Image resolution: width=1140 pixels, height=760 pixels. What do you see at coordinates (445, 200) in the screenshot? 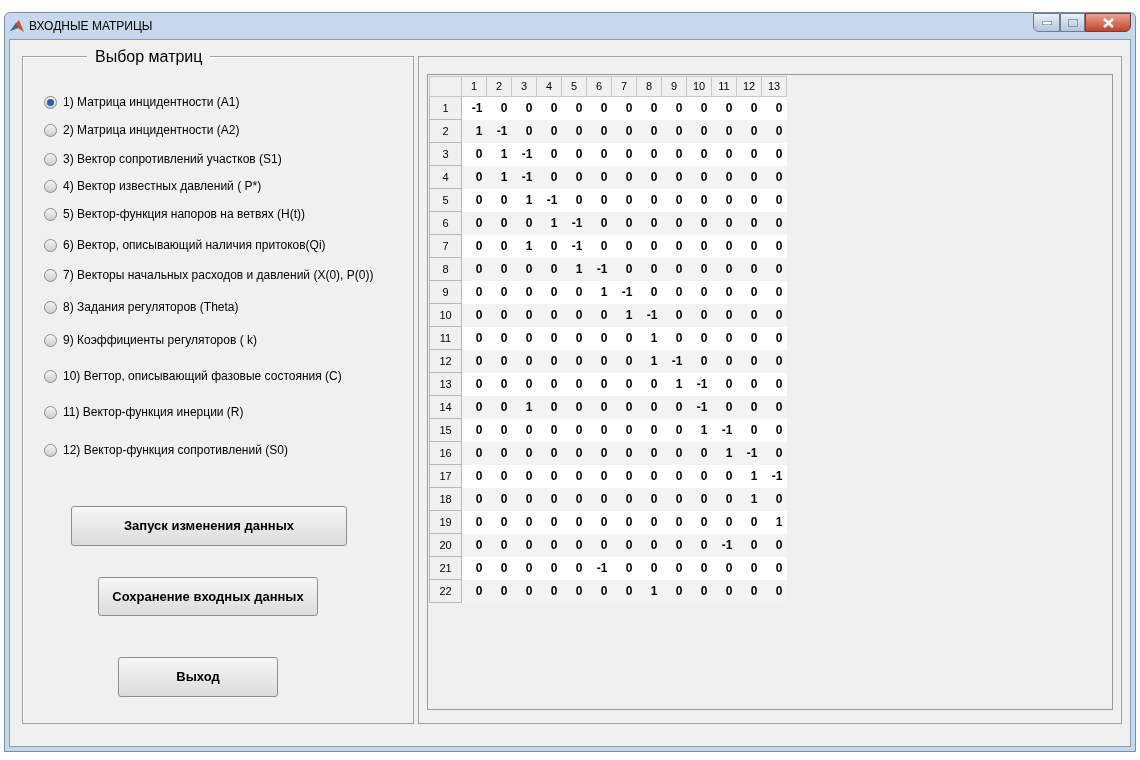
I see `row-header: 5` at bounding box center [445, 200].